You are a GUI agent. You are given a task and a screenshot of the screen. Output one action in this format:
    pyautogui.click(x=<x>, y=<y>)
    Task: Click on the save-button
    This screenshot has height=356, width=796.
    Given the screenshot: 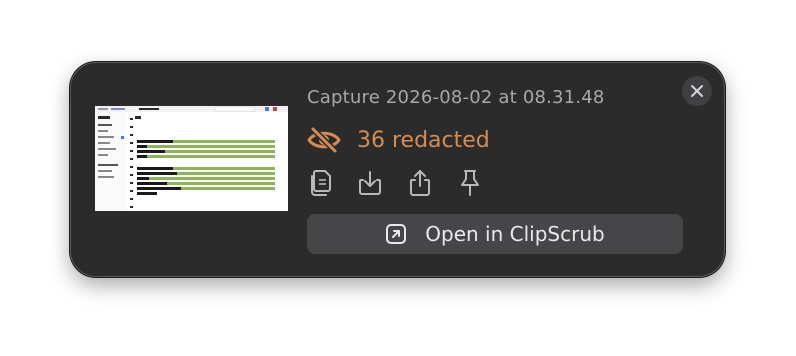 What is the action you would take?
    pyautogui.click(x=370, y=183)
    